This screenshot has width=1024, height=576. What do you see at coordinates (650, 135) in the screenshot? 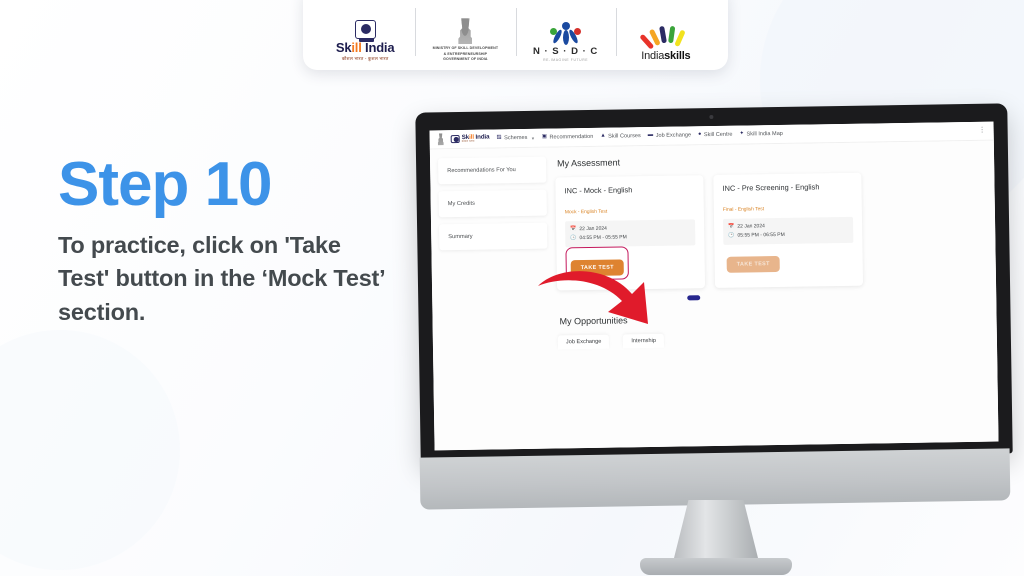
I see `briefcase-icon: ▬` at bounding box center [650, 135].